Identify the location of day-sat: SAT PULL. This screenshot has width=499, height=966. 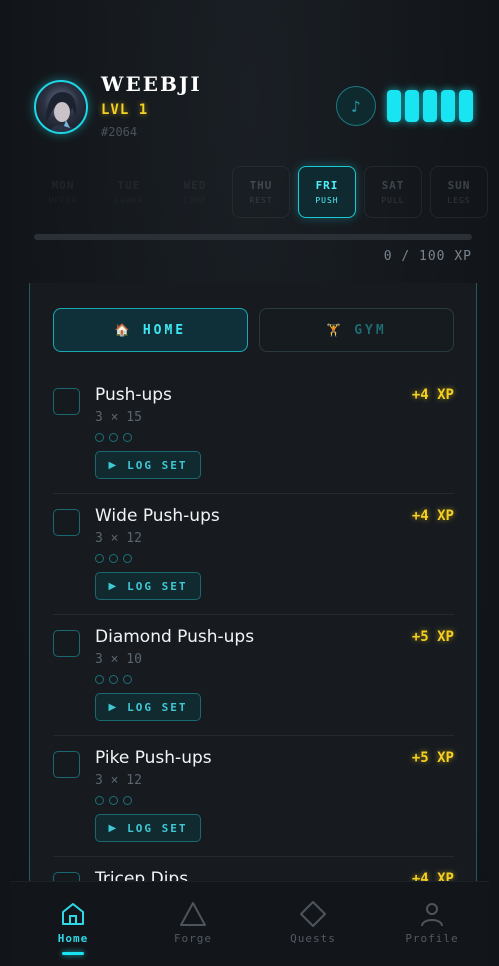
(393, 192).